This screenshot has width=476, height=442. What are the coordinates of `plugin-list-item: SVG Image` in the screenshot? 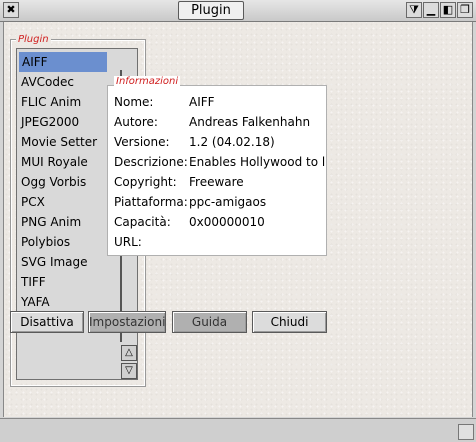 It's located at (62, 262).